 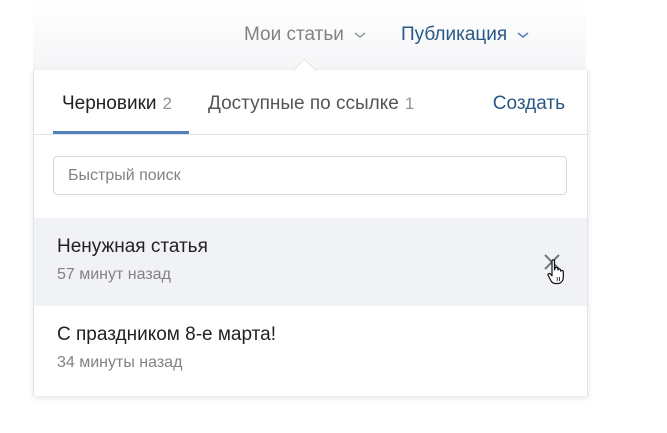 I want to click on tab-drafts: Черновики 2, so click(x=117, y=104).